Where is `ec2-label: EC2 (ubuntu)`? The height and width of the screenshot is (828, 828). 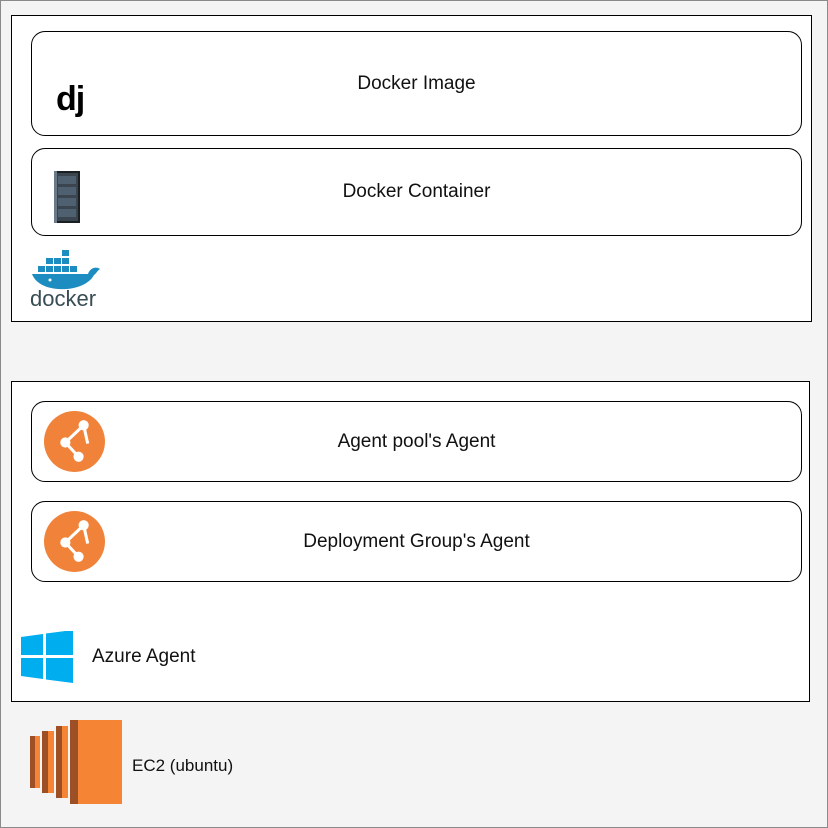
ec2-label: EC2 (ubuntu) is located at coordinates (183, 765).